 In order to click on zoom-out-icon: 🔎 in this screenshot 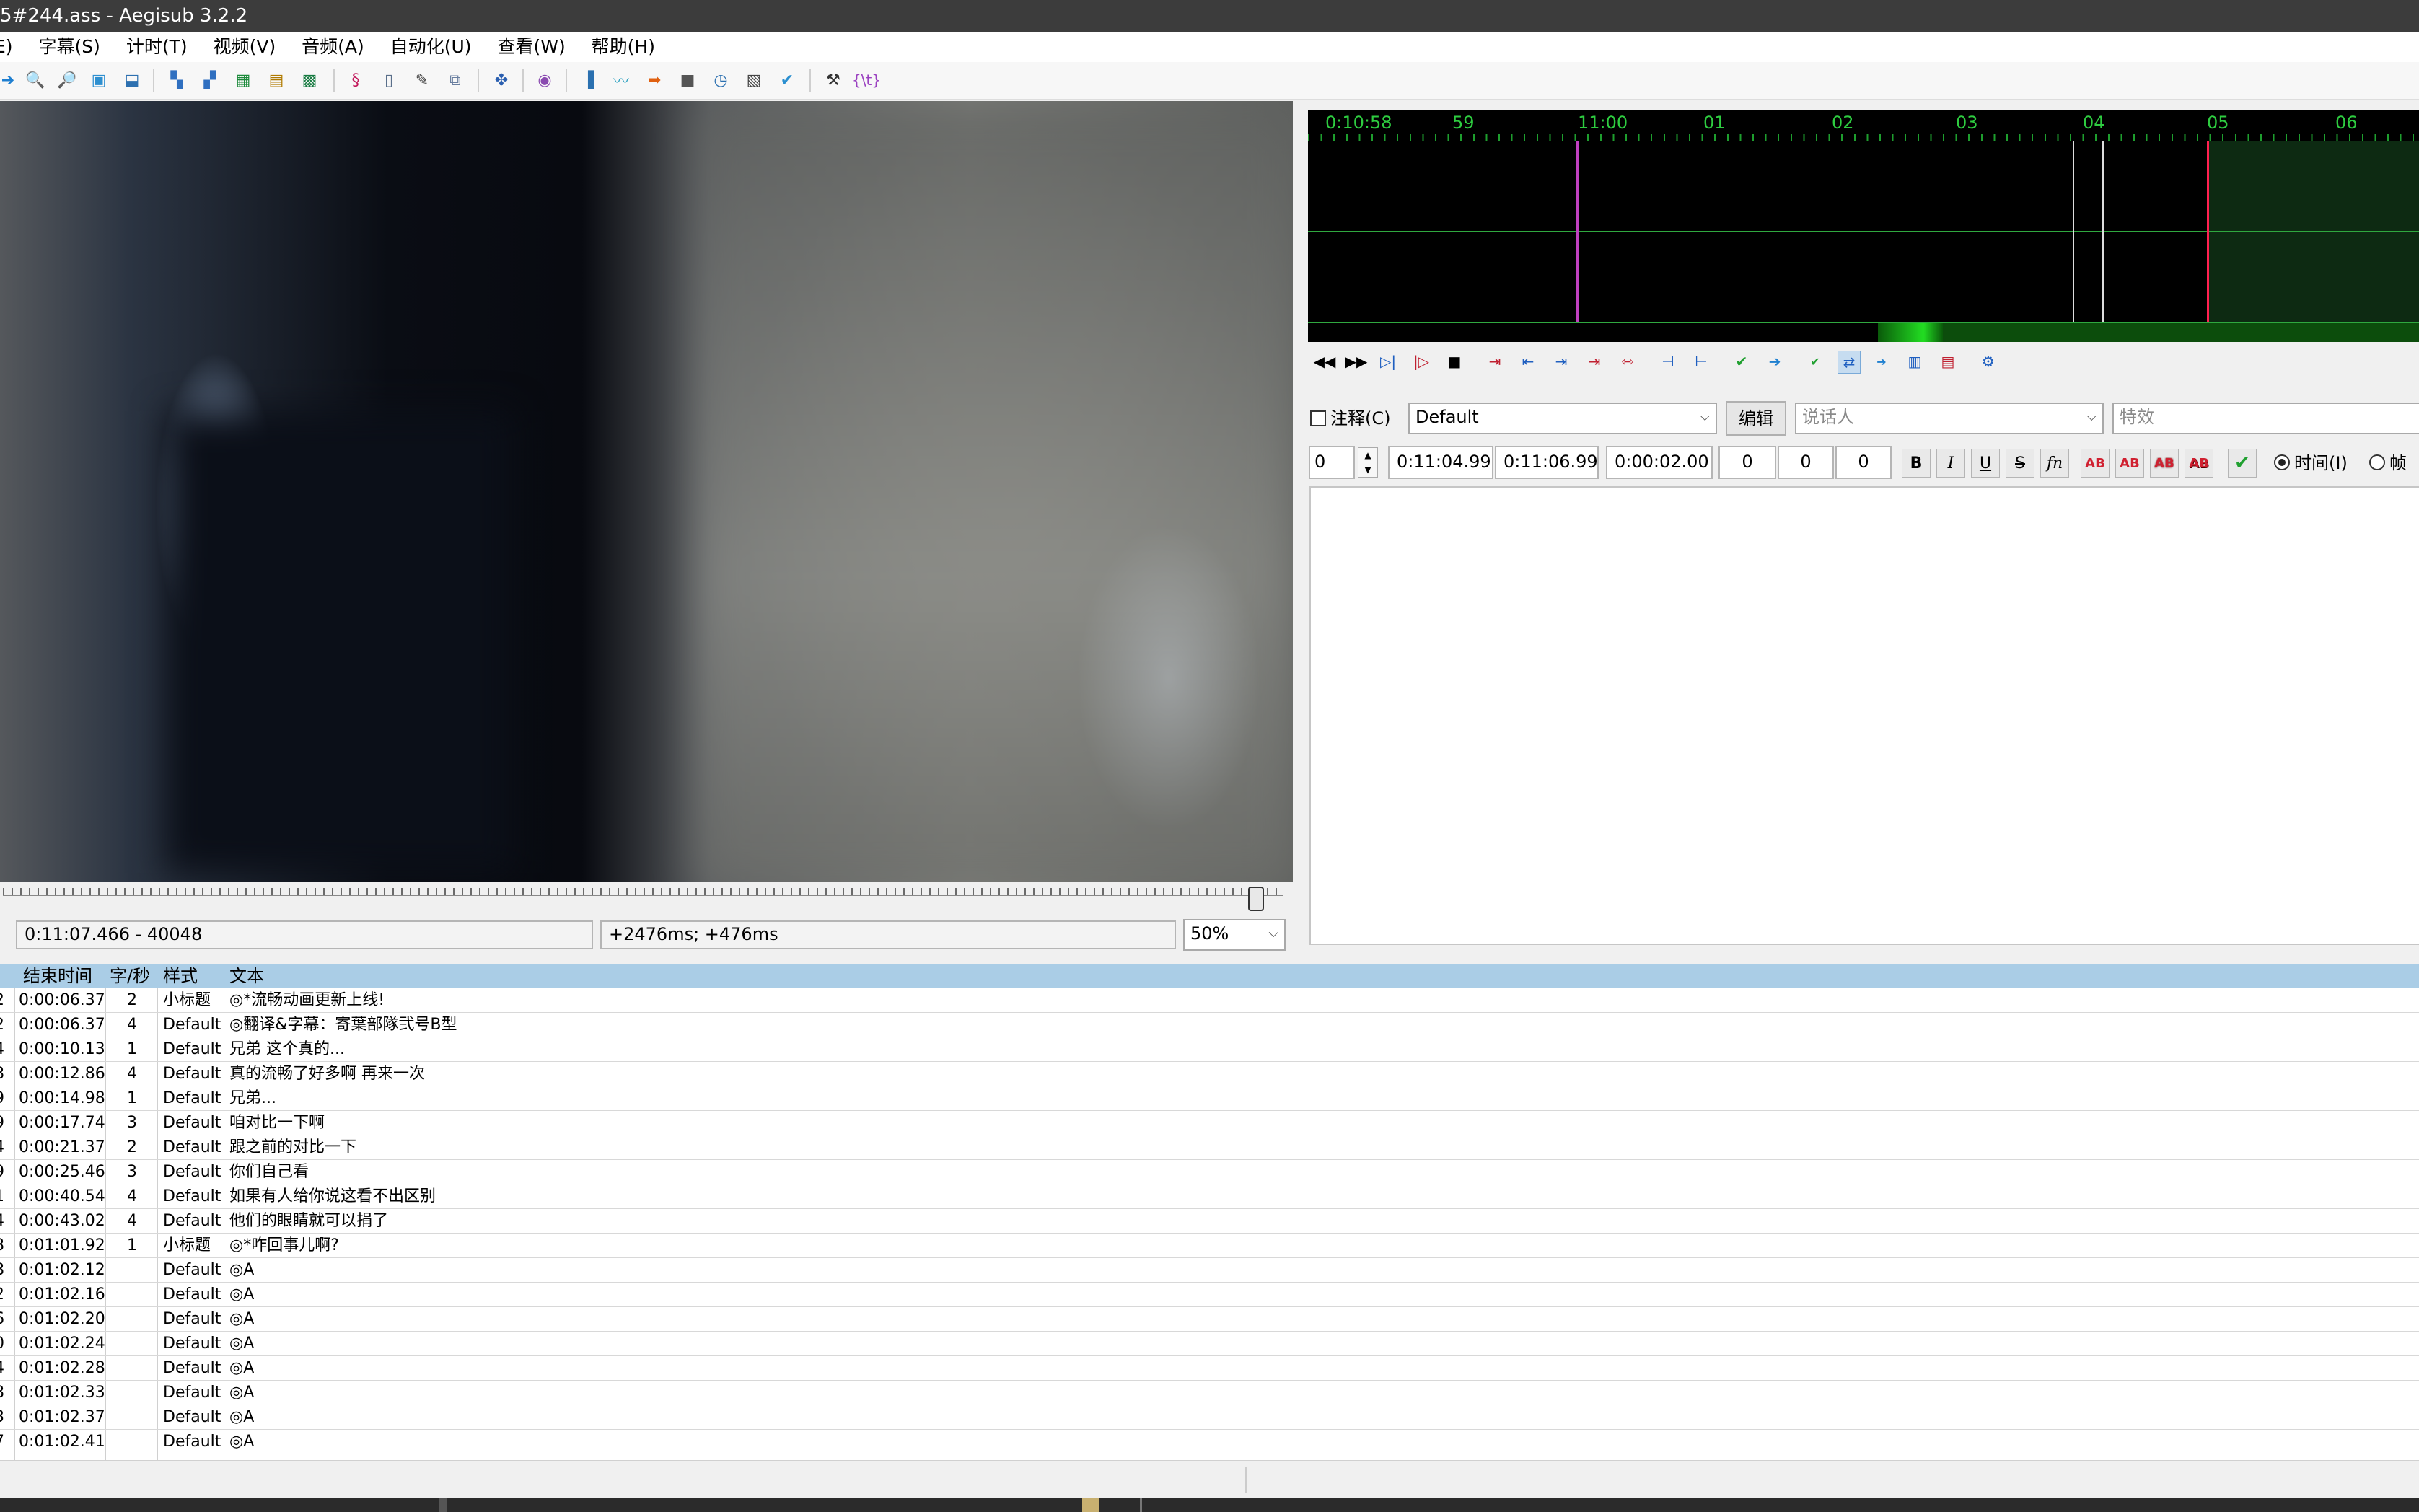, I will do `click(67, 80)`.